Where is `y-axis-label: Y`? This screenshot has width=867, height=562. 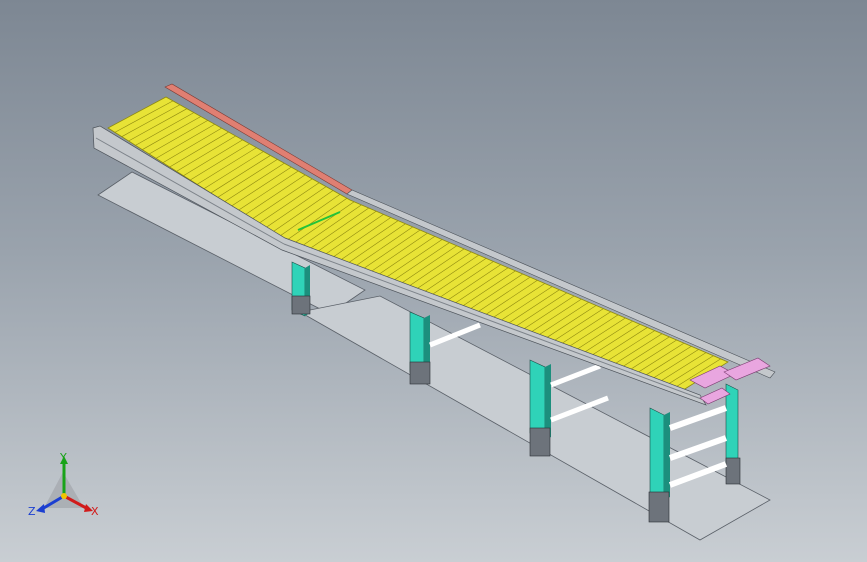 y-axis-label: Y is located at coordinates (63, 457).